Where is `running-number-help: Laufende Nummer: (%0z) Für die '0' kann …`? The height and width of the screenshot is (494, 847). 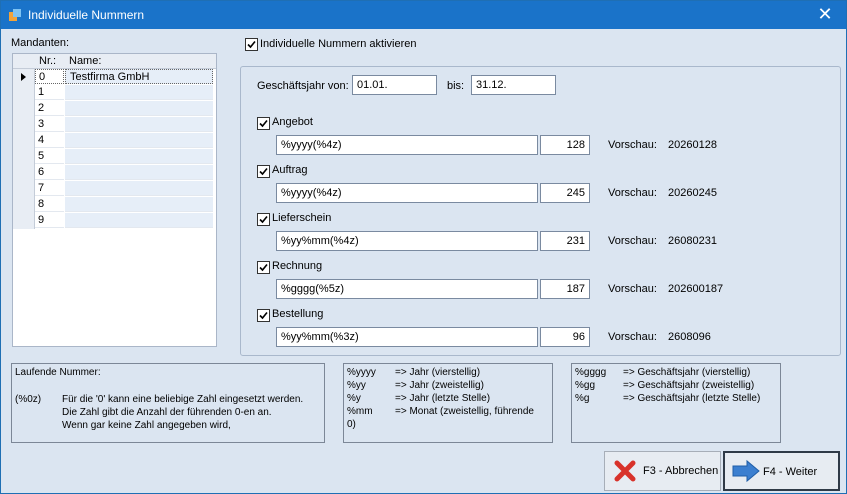
running-number-help: Laufende Nummer: (%0z) Für die '0' kann … is located at coordinates (168, 403).